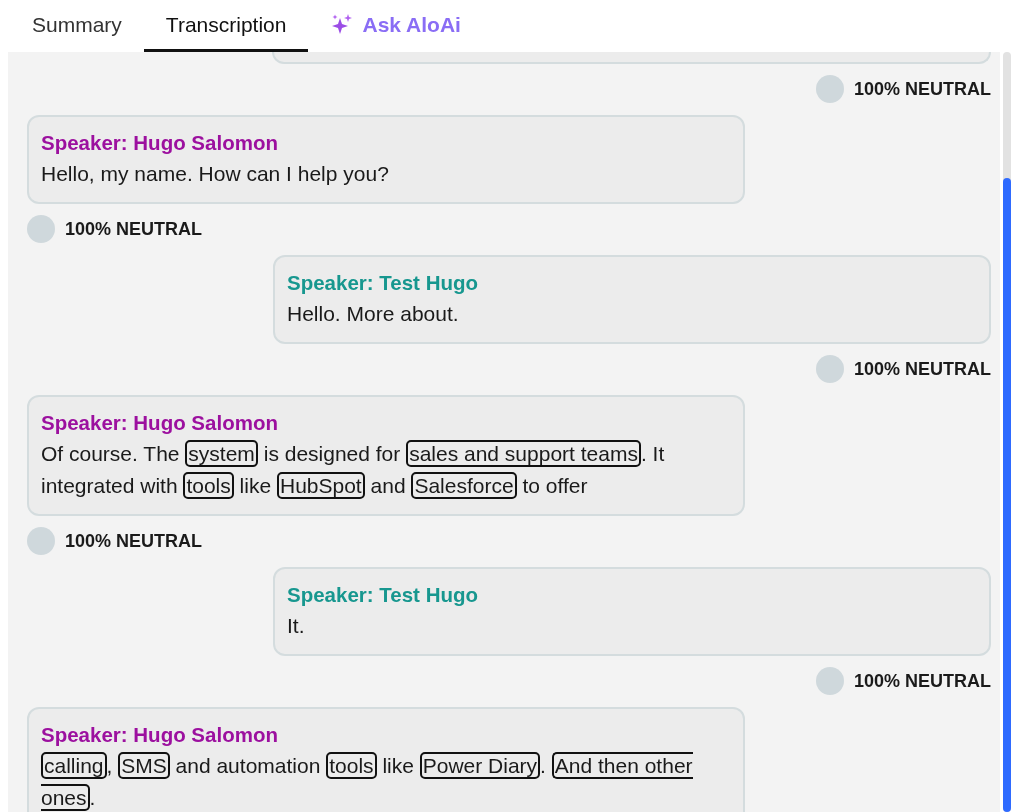 This screenshot has width=1024, height=812. What do you see at coordinates (1007, 432) in the screenshot?
I see `scrollbar` at bounding box center [1007, 432].